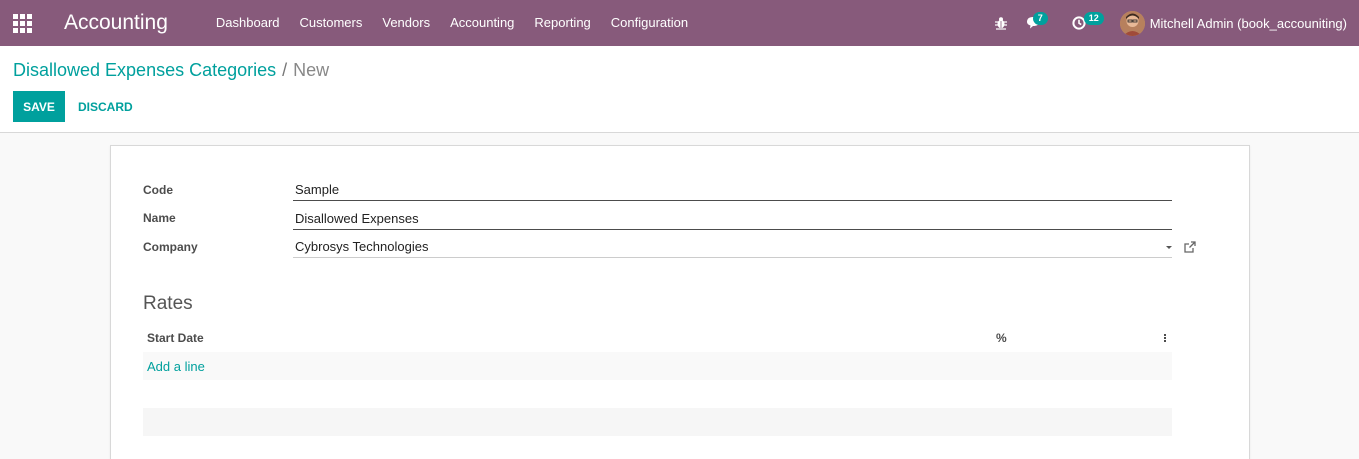 This screenshot has height=459, width=1359. I want to click on add-a-line-link: Add a line, so click(176, 366).